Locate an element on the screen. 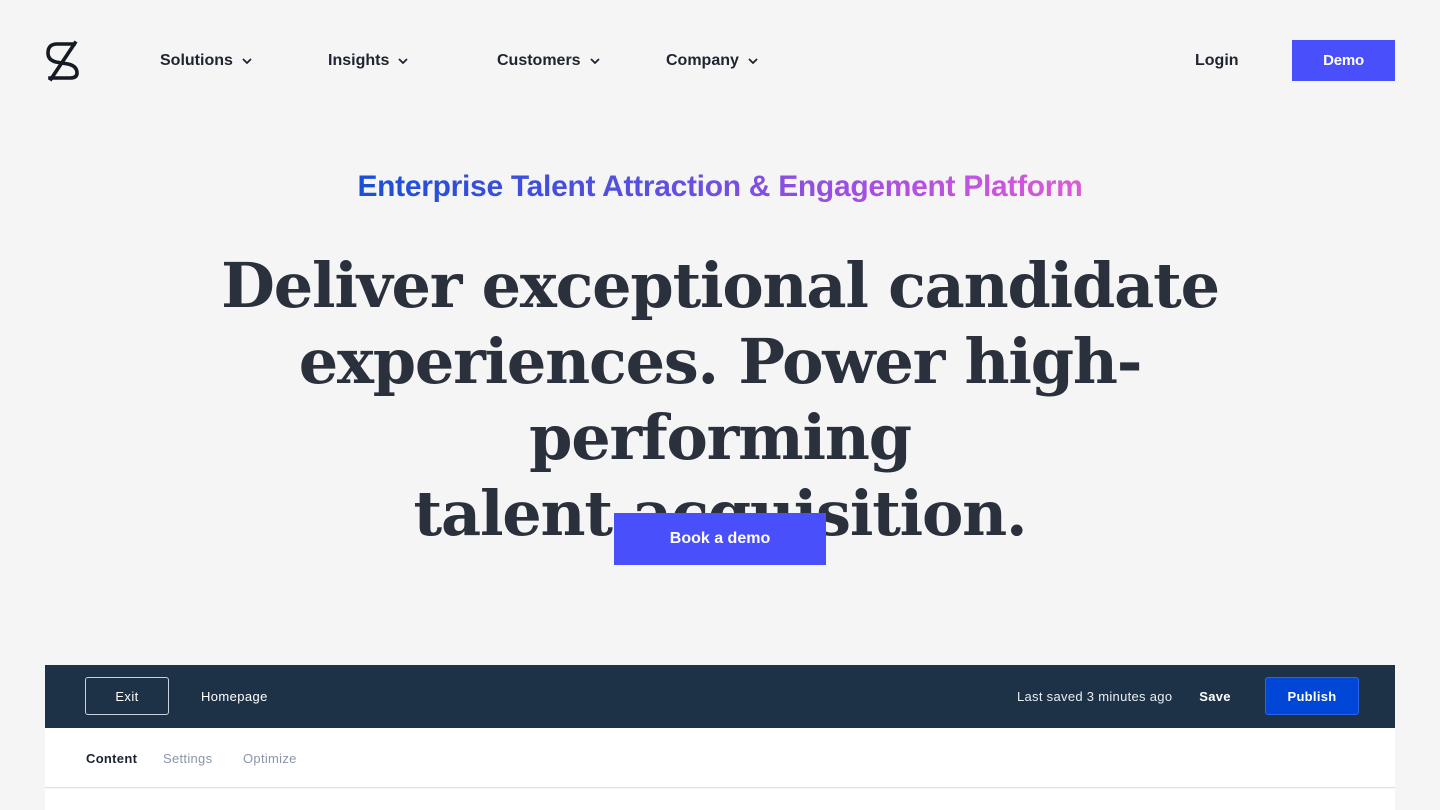 This screenshot has width=1440, height=810. page-name: Homepage is located at coordinates (234, 696).